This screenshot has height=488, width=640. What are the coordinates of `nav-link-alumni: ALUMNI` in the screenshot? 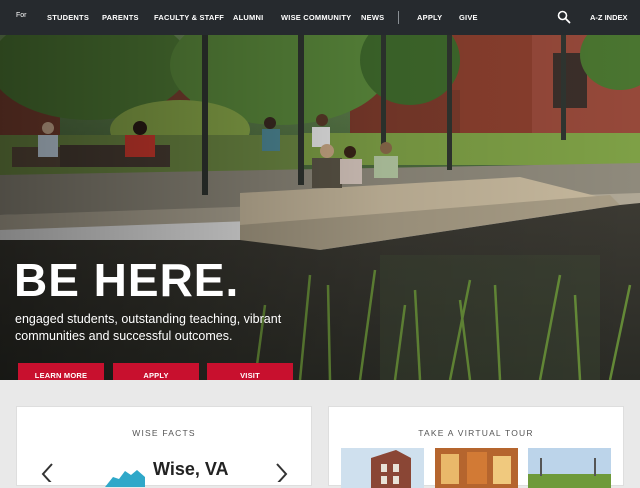 It's located at (248, 17).